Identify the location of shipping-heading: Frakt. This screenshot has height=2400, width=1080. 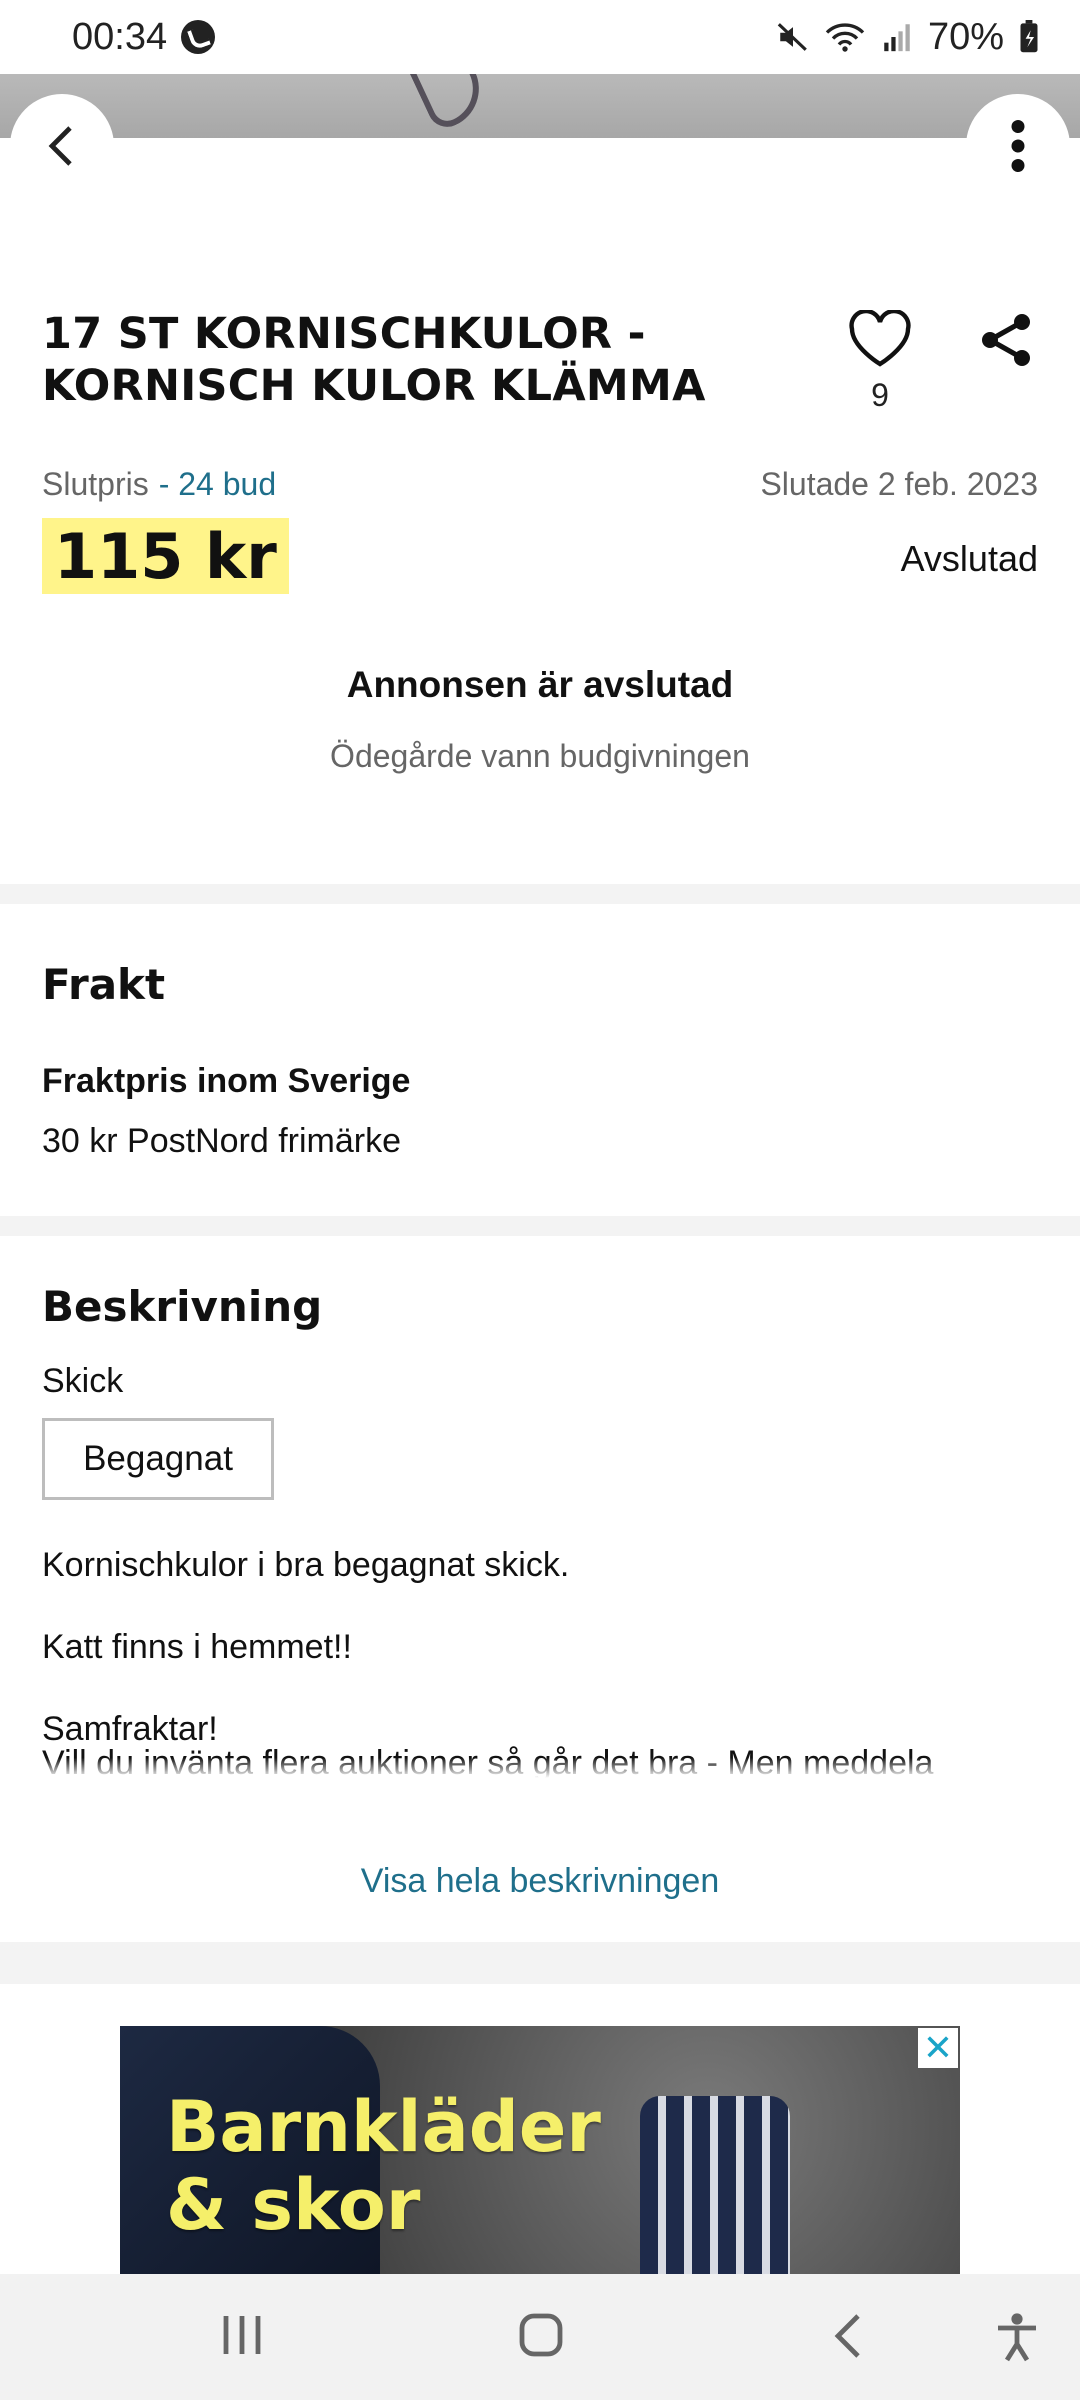
(104, 984).